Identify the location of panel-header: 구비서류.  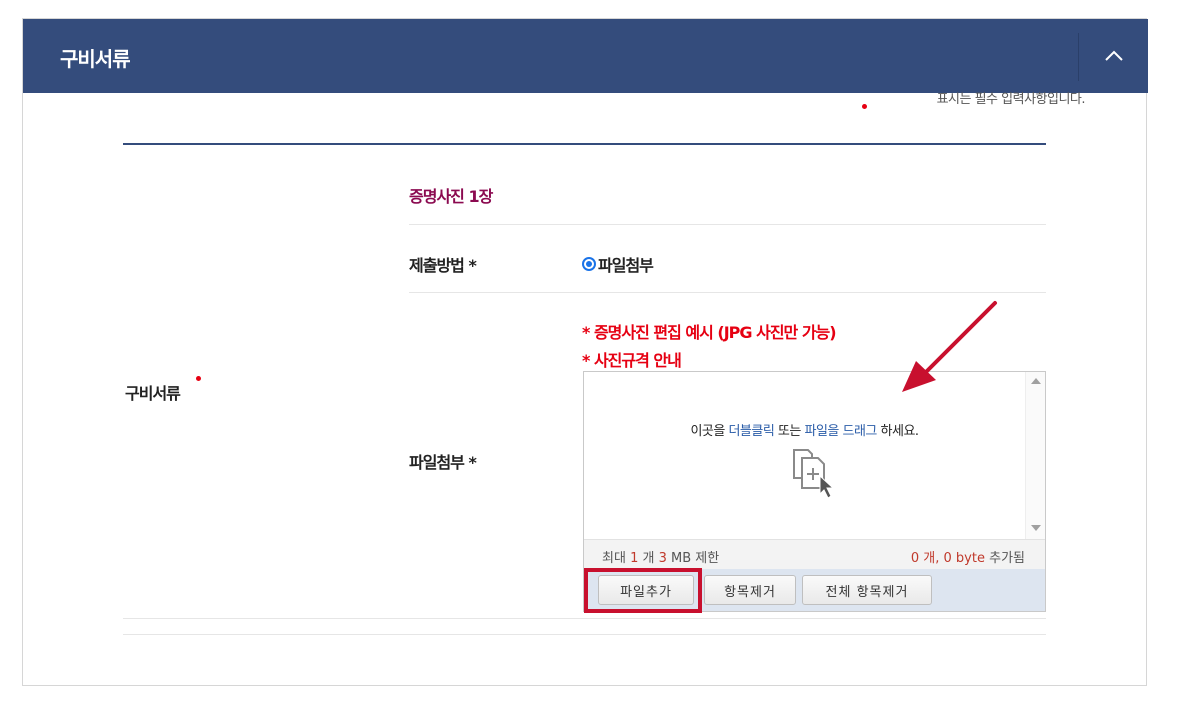
(585, 56).